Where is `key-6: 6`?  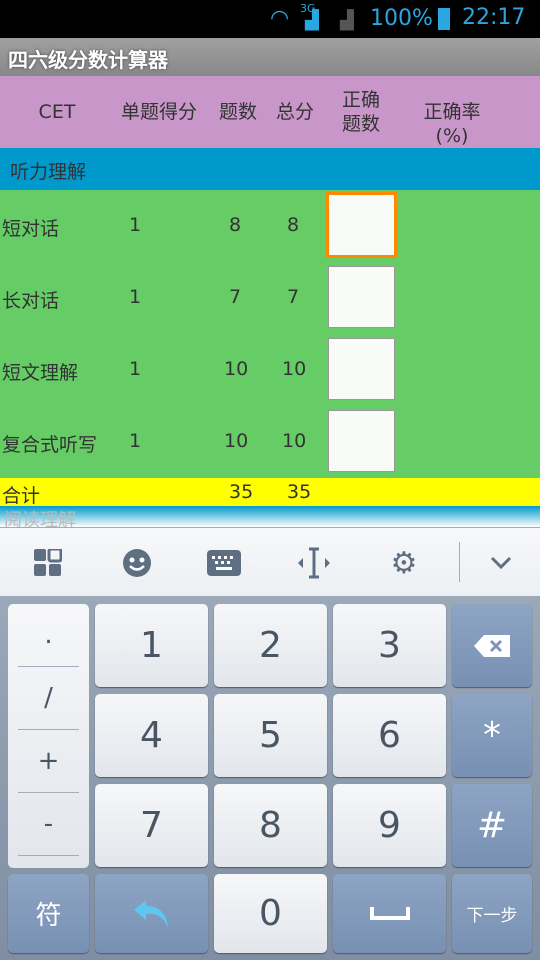
key-6: 6 is located at coordinates (389, 735).